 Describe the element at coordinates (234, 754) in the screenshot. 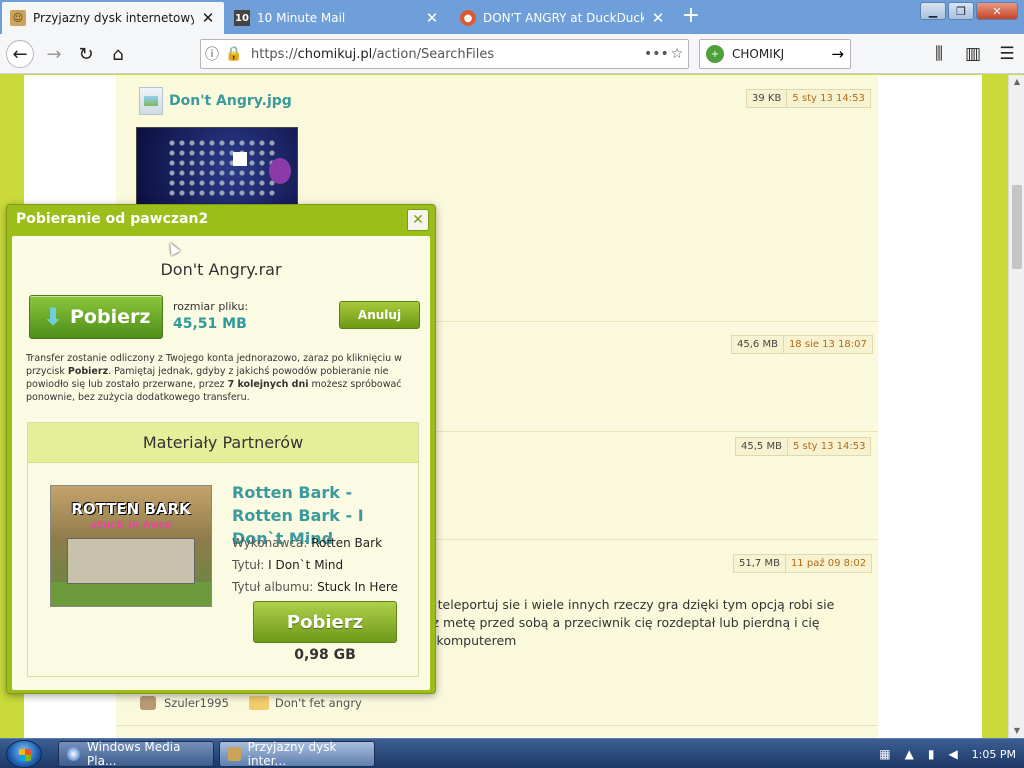

I see `chomikuj-task-icon` at that location.